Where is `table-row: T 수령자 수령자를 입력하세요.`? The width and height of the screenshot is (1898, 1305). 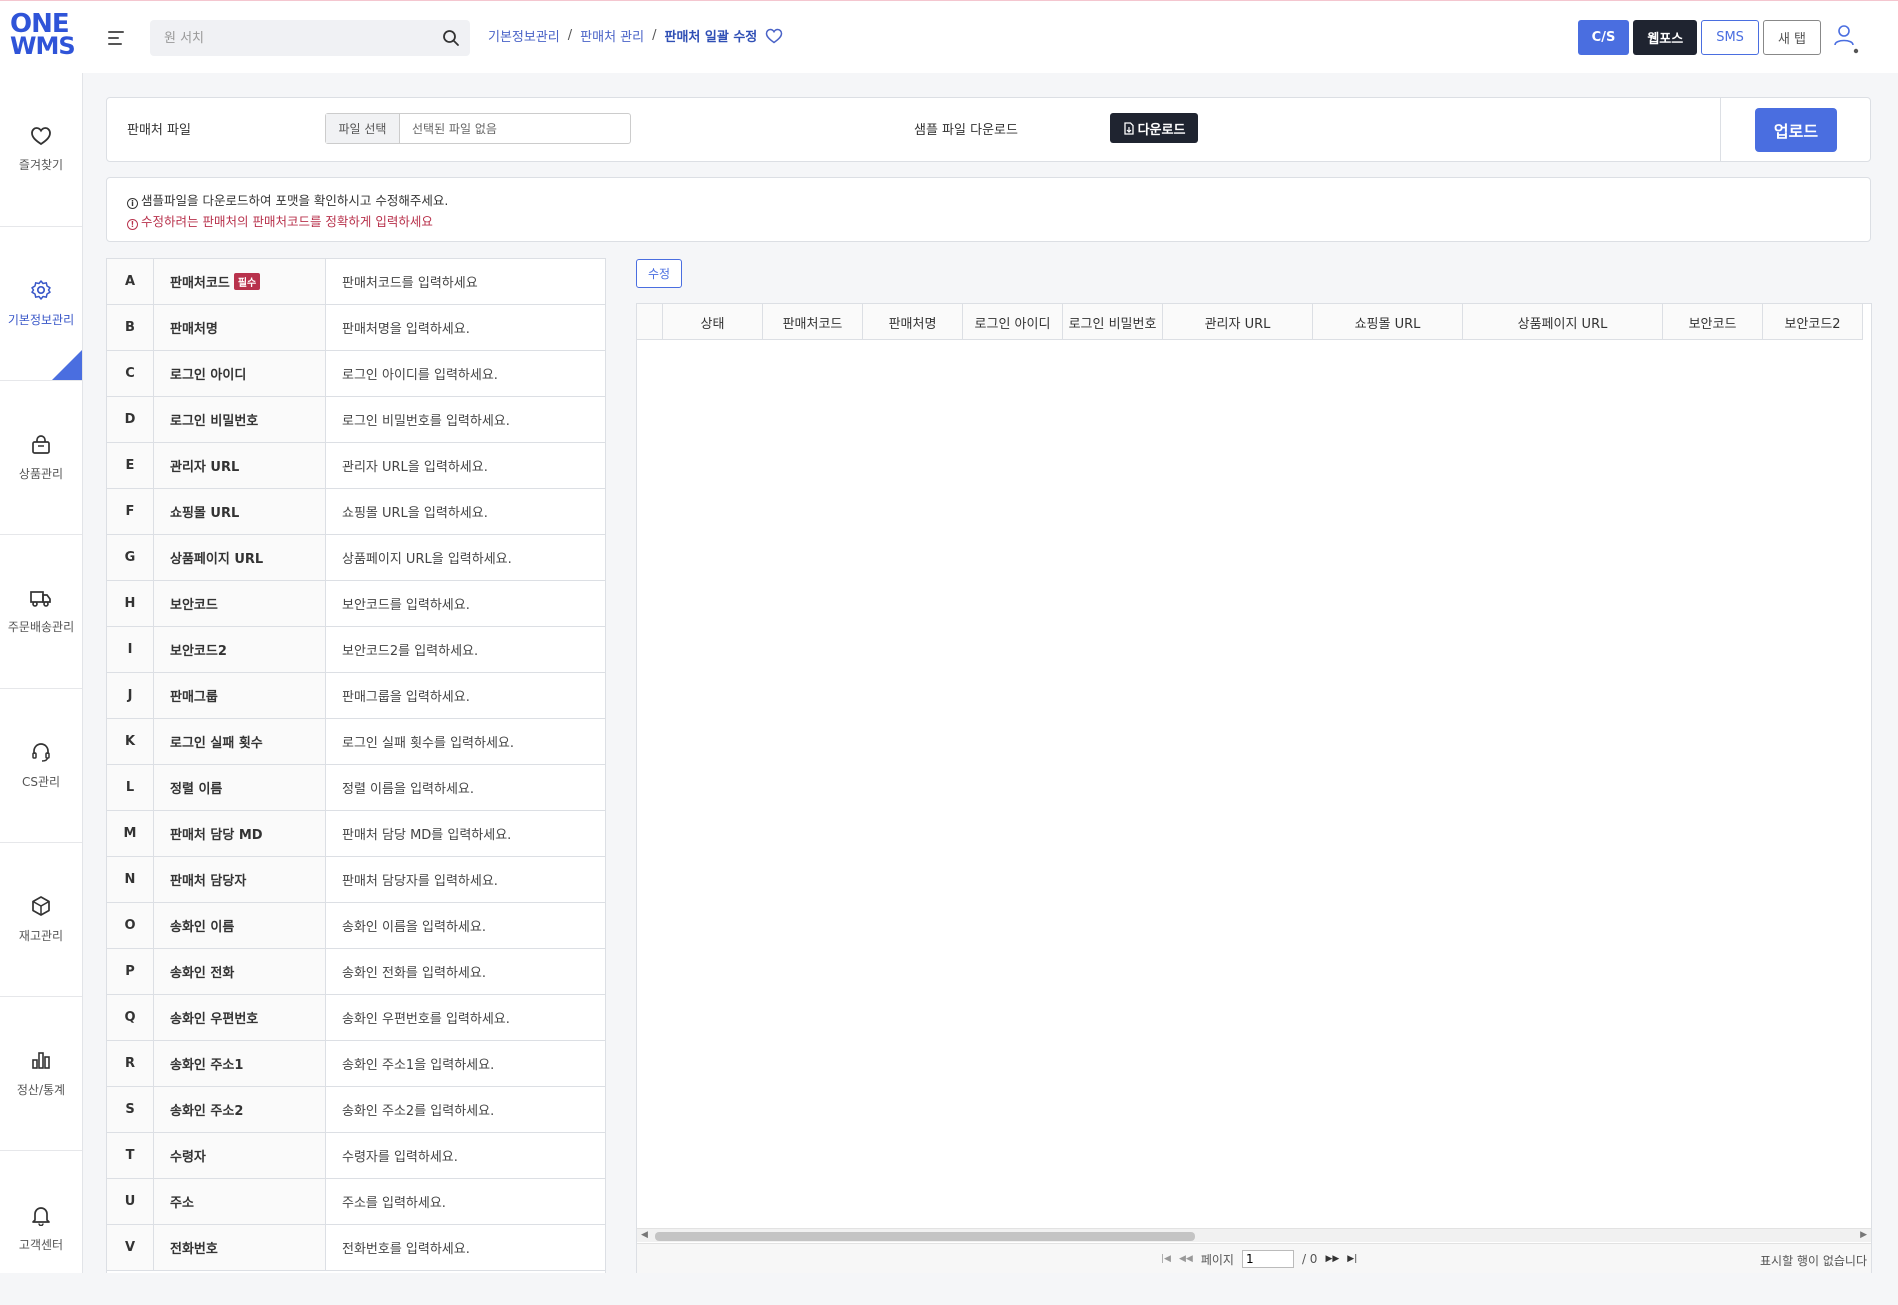
table-row: T 수령자 수령자를 입력하세요. is located at coordinates (356, 1156).